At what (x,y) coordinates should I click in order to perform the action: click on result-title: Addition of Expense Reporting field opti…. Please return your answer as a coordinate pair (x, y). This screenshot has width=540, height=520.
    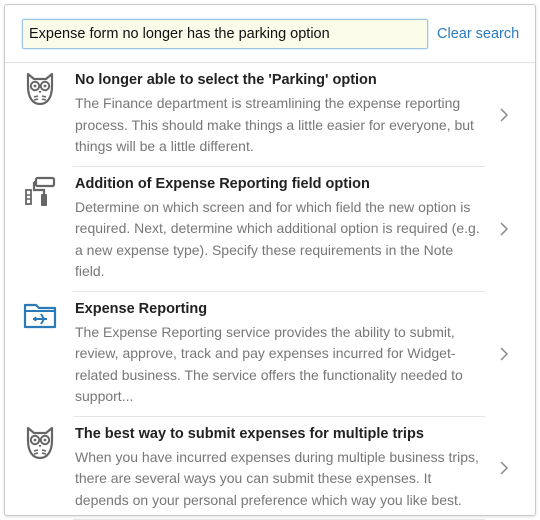
    Looking at the image, I should click on (280, 184).